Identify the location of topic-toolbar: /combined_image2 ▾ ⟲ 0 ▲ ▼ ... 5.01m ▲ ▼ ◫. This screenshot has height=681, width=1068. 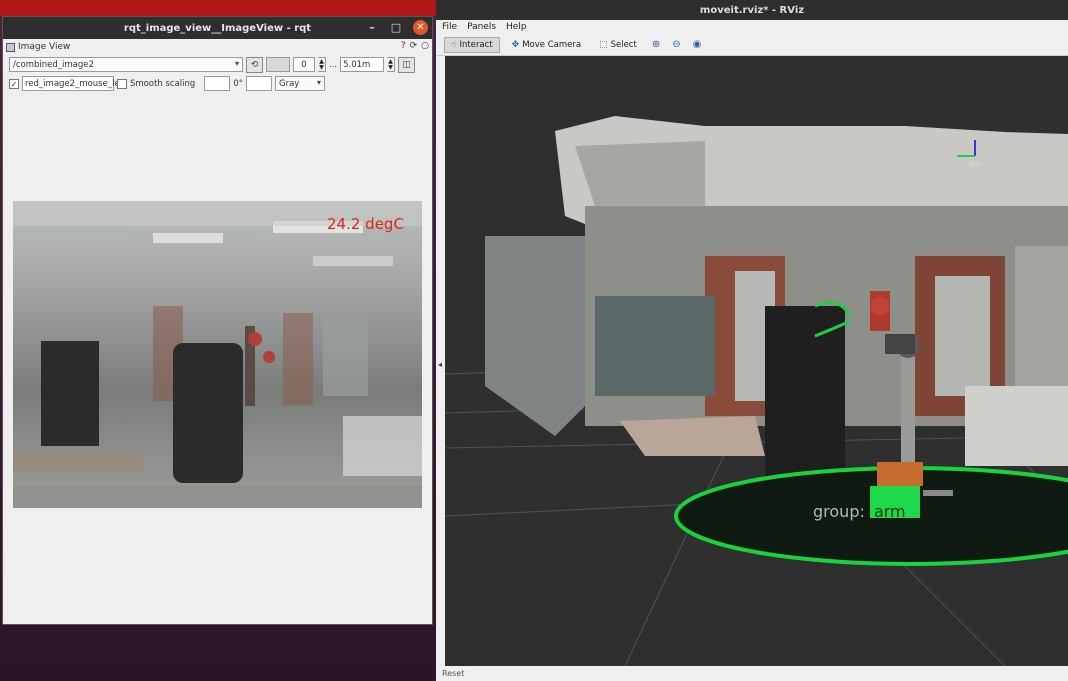
(217, 64).